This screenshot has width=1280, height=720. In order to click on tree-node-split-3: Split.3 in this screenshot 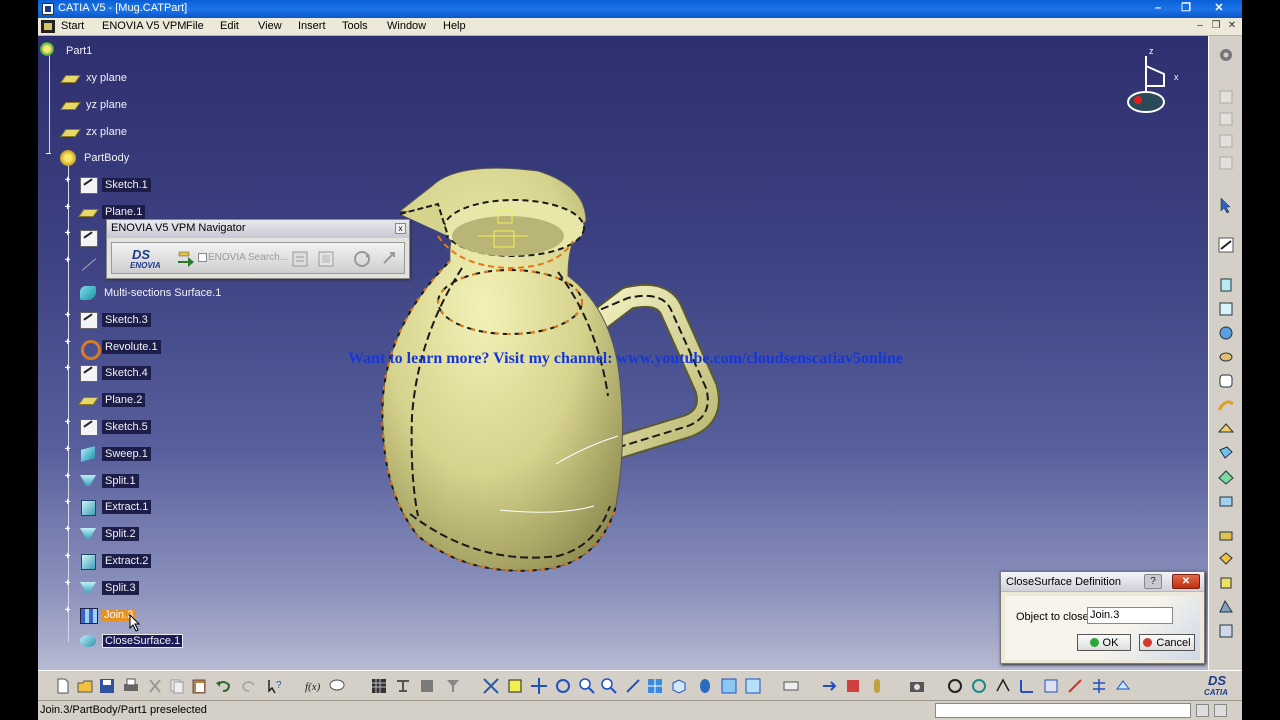, I will do `click(108, 588)`.